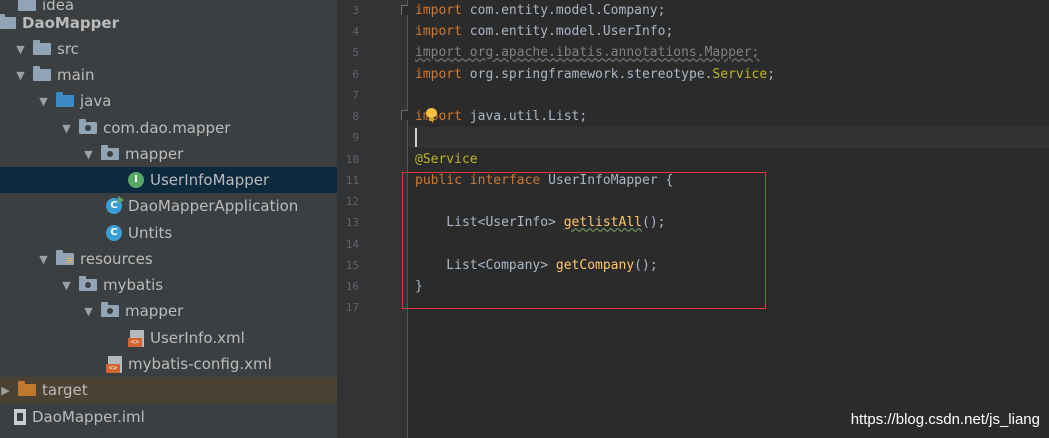 The width and height of the screenshot is (1049, 438). I want to click on tree-item-userinfomapper: I UserInfoMapper, so click(168, 180).